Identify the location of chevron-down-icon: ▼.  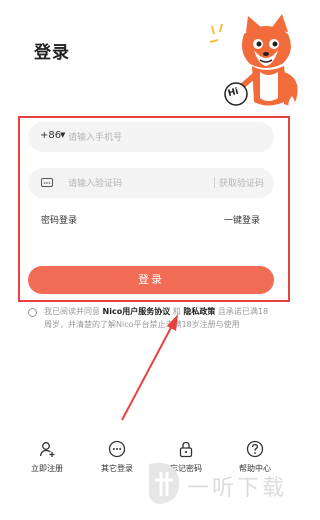
(63, 135).